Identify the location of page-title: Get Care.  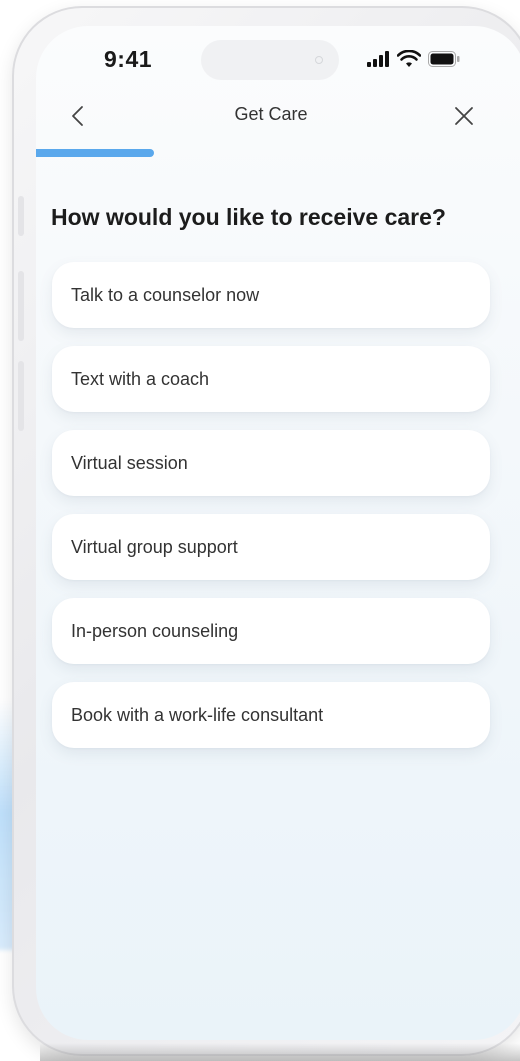
(271, 114).